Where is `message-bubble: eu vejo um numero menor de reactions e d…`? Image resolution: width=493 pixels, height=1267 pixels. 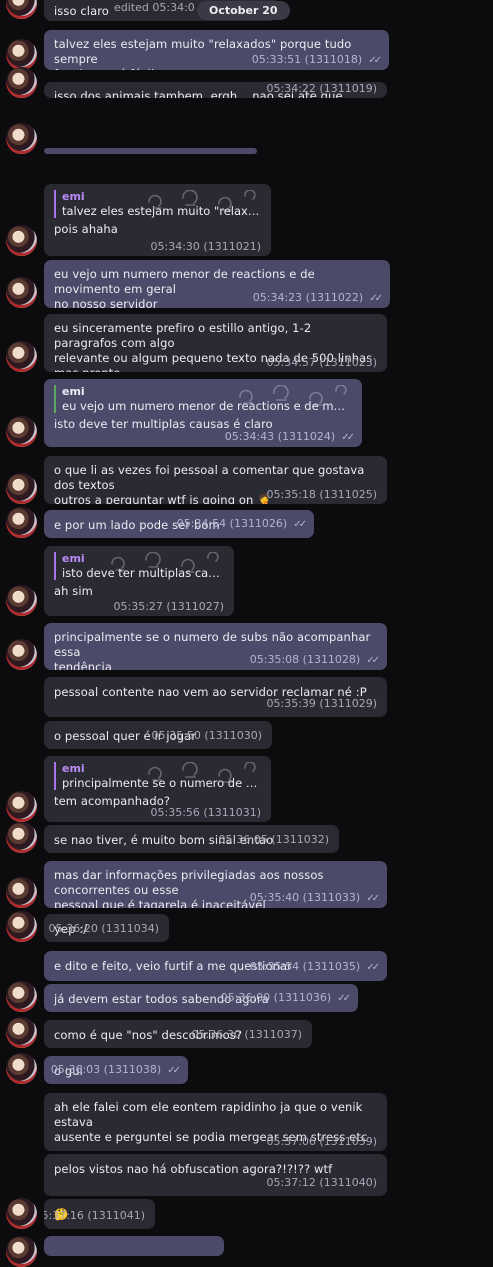
message-bubble: eu vejo um numero menor de reactions e d… is located at coordinates (217, 284).